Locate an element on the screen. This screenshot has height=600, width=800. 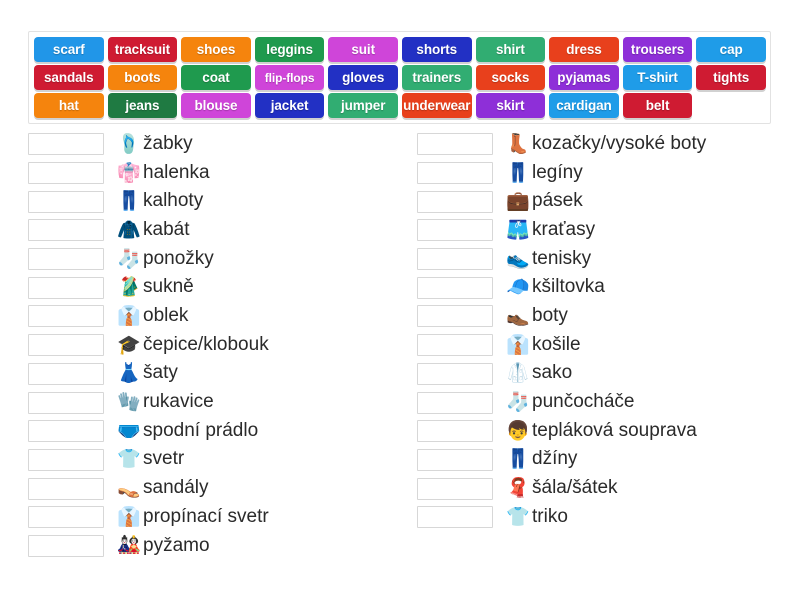
answer-row: 🎓 čepice/klobouk is located at coordinates (205, 345).